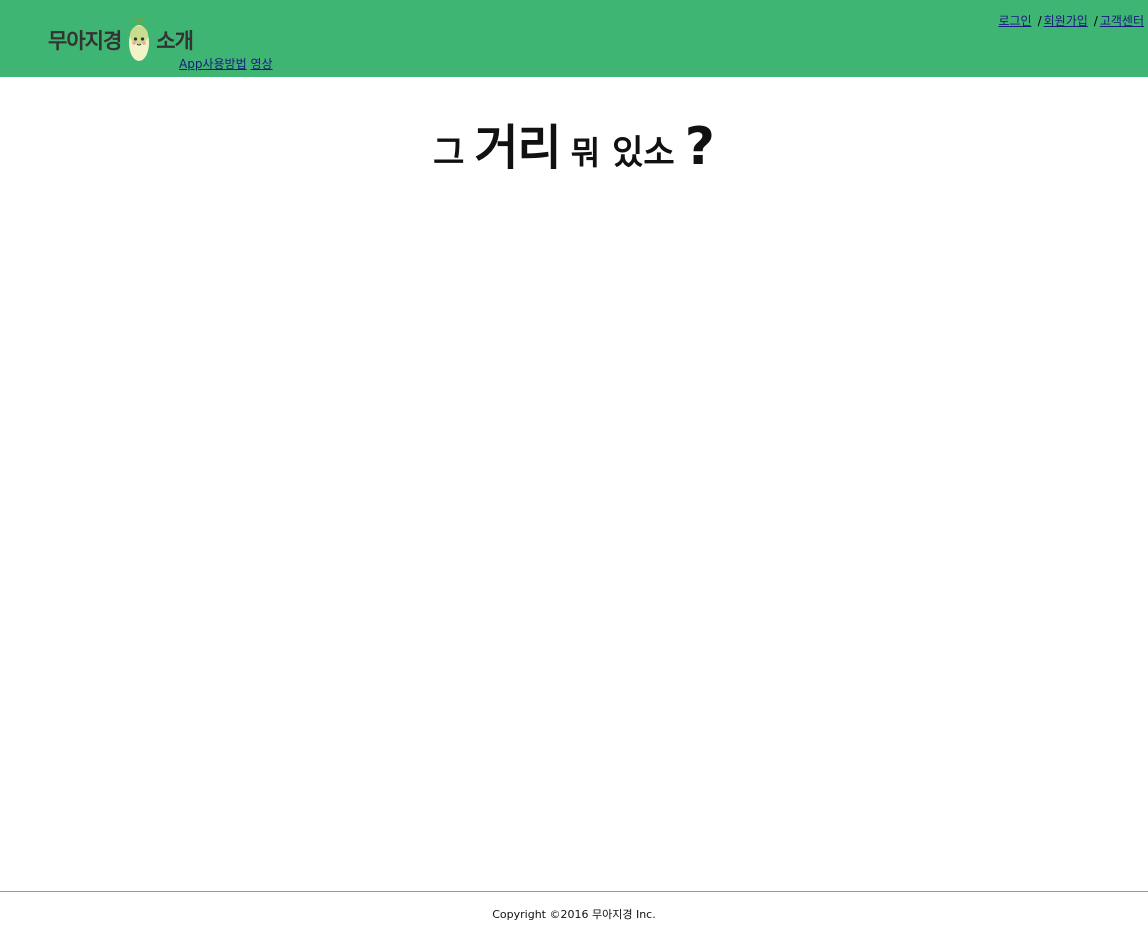 This screenshot has height=952, width=1148. I want to click on header-bar: 무아지경 소개 App사용방법 영상 로그인 / 회원가입 / 고객센터, so click(574, 38).